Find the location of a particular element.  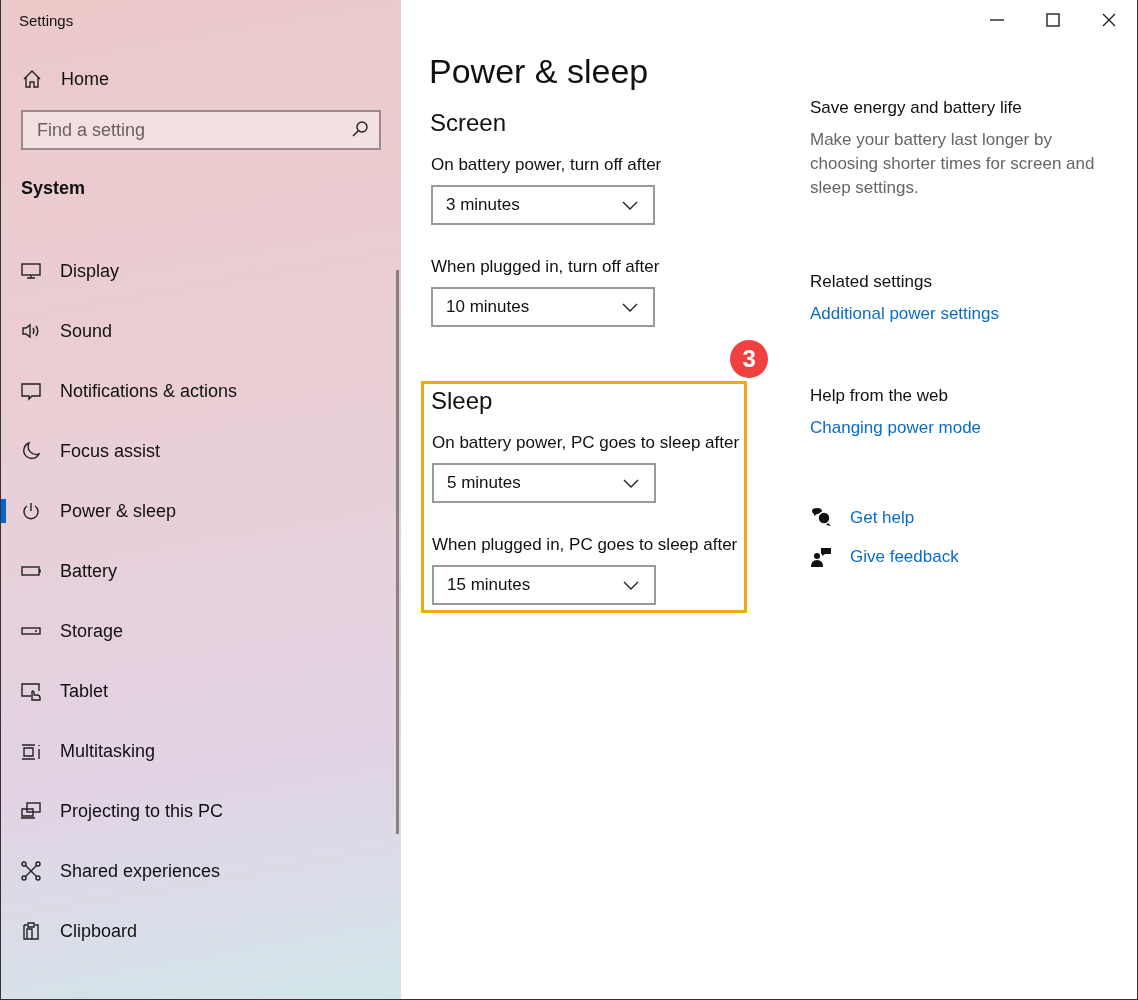

link: Additional power settings is located at coordinates (904, 314).